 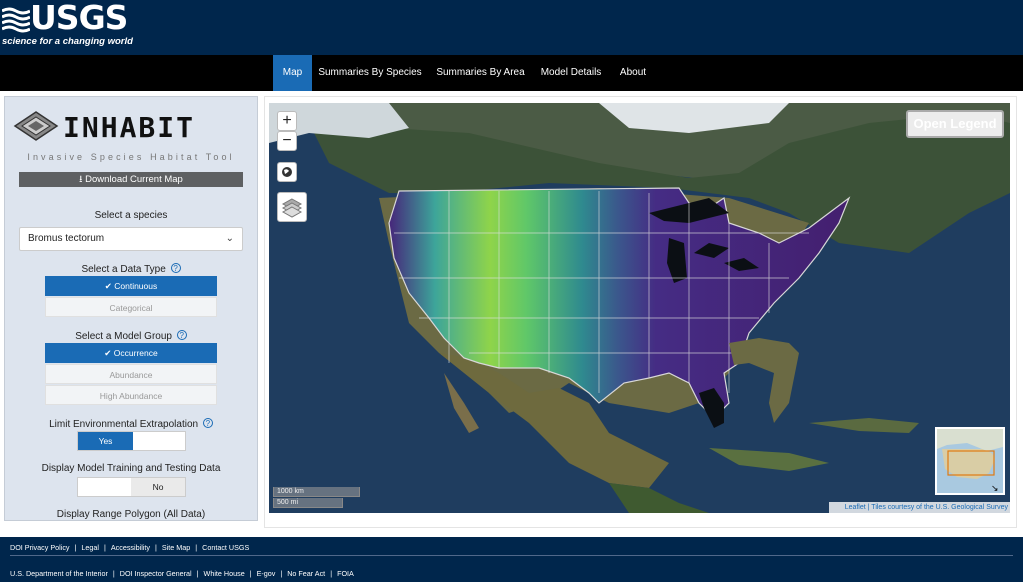 I want to click on option-occurrence: ✔ Occurrence, so click(x=131, y=353).